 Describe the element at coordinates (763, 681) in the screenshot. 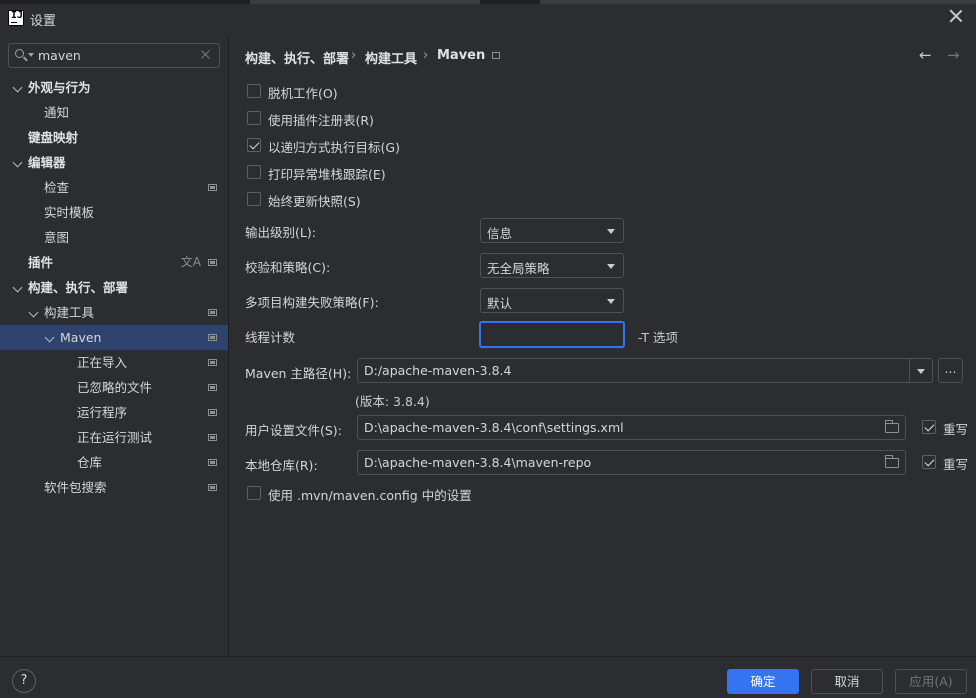

I see `ok-button: 确定` at that location.